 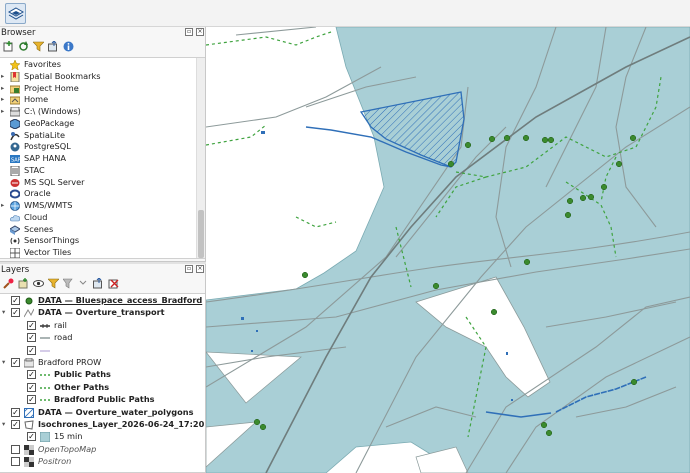 I want to click on browser-item-project-home: ▸ Project Home, so click(x=100, y=89).